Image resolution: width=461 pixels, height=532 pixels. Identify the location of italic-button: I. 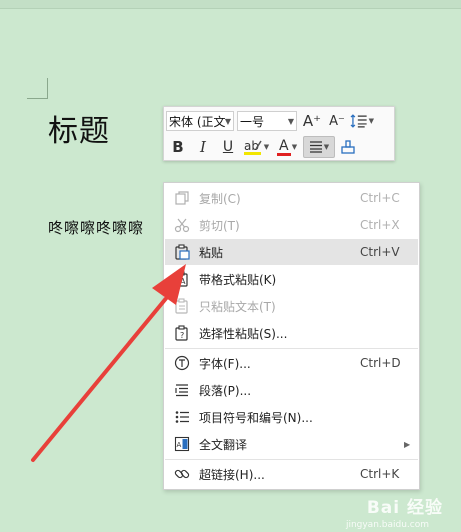
(203, 147).